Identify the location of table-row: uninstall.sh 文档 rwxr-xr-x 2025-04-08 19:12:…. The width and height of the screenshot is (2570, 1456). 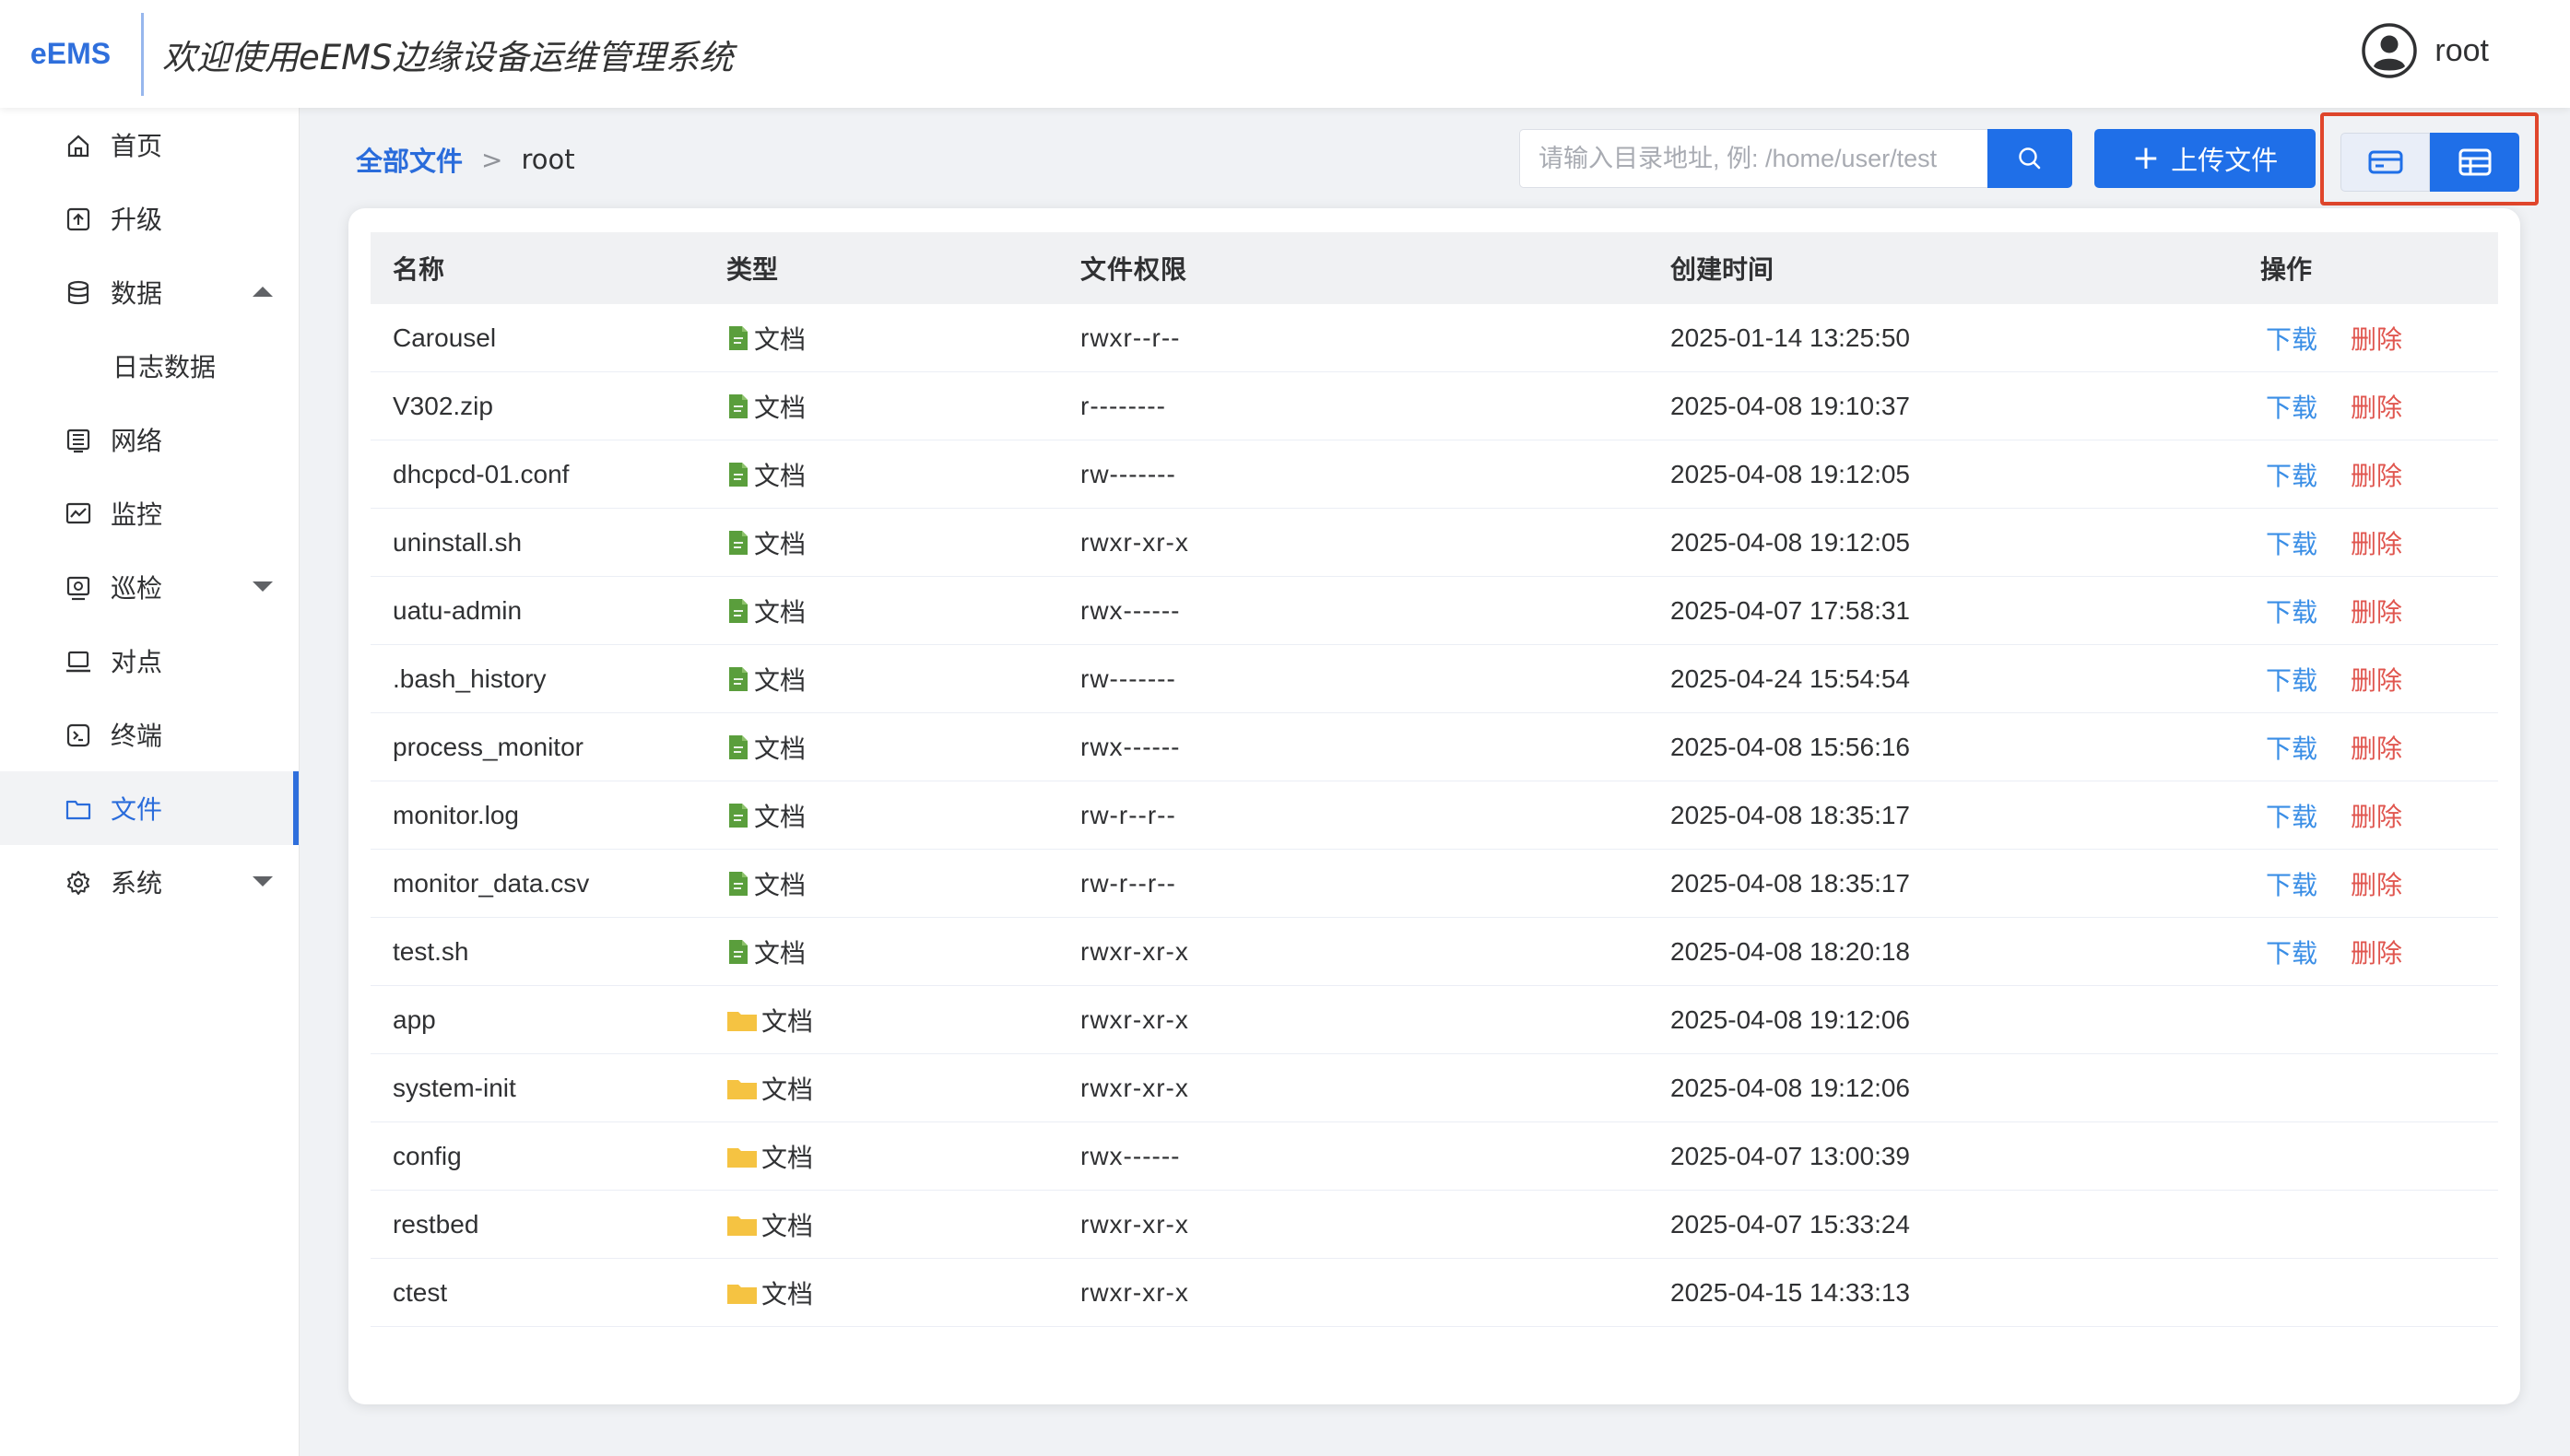
(1434, 543).